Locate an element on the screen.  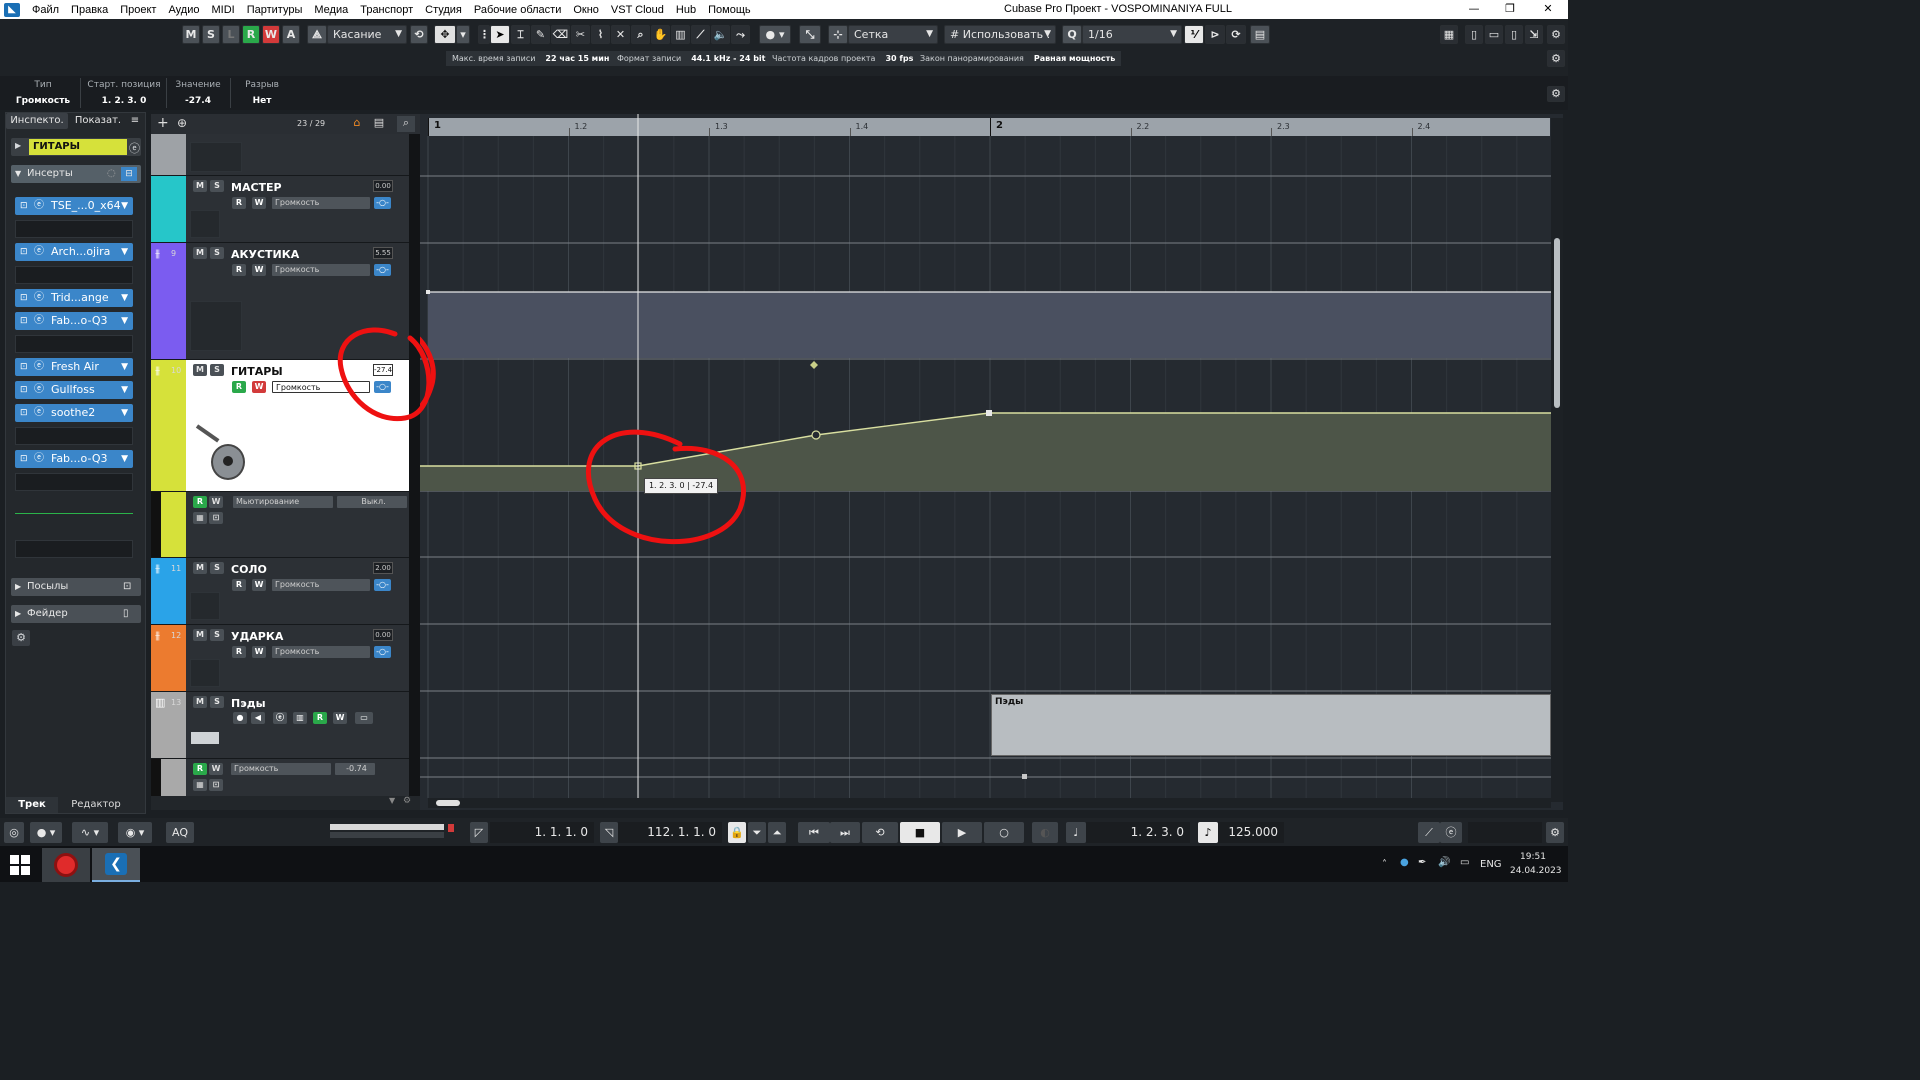
tray-language: ENG is located at coordinates (1491, 864).